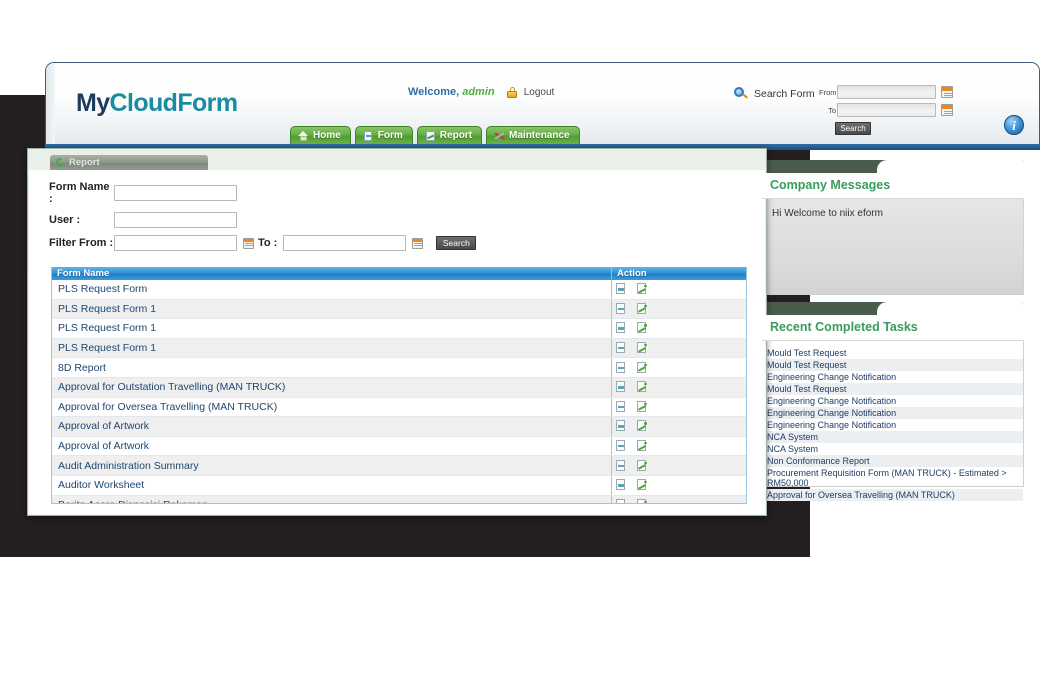 The image size is (1061, 685). I want to click on table-row: Berita Acara Disposisi Rekaman, so click(399, 499).